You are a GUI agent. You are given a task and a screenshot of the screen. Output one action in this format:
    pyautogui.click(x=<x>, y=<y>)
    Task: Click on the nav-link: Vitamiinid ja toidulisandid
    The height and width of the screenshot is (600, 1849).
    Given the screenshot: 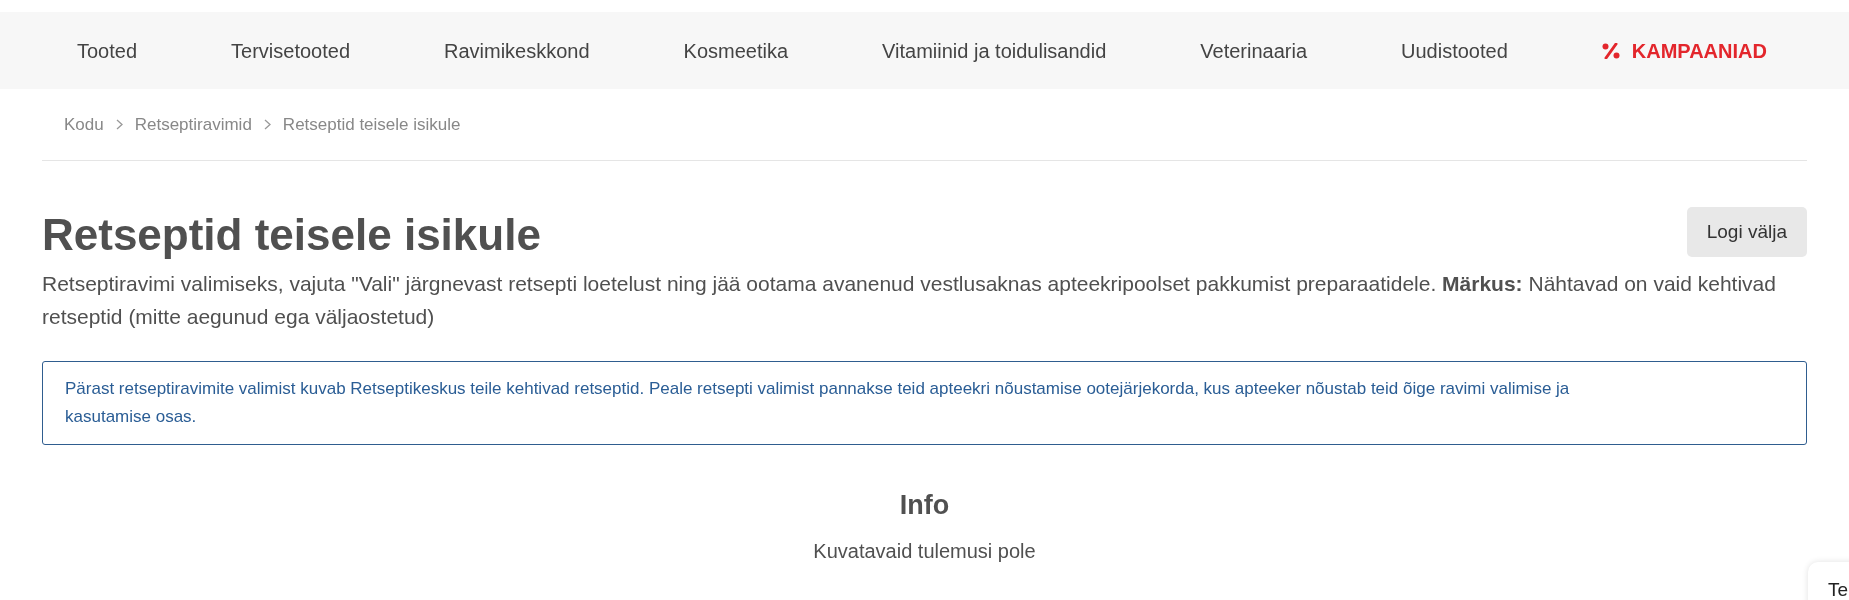 What is the action you would take?
    pyautogui.click(x=994, y=50)
    